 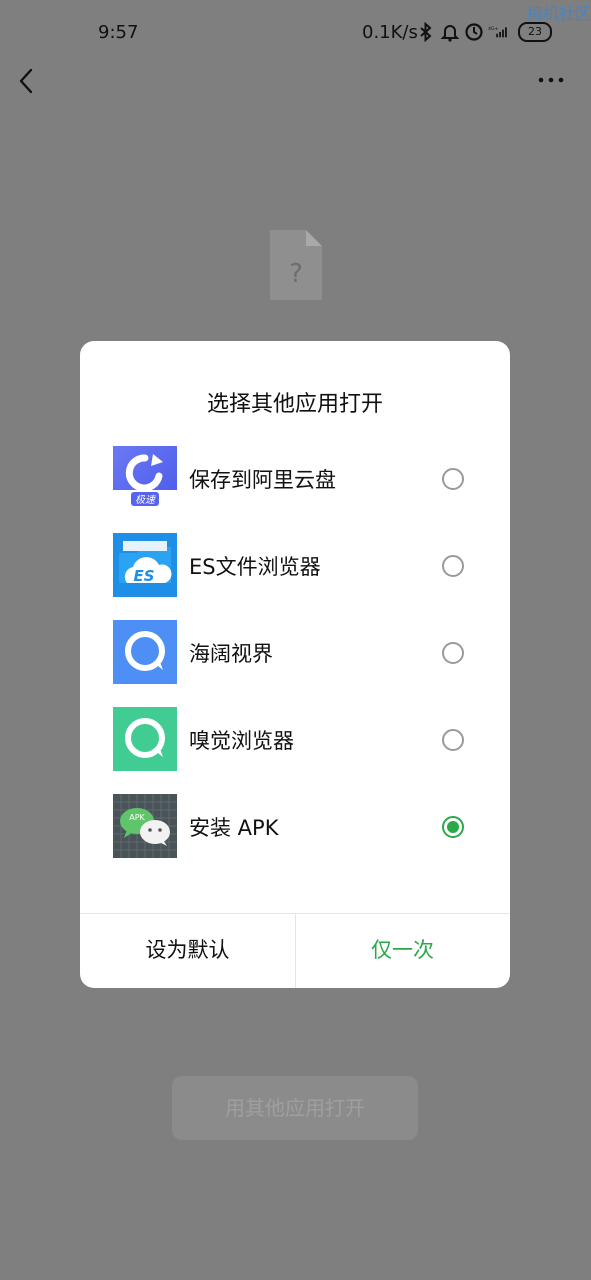 What do you see at coordinates (295, 32) in the screenshot?
I see `status-bar: 9:57 0.1K/s 4G+ 23 搞机社区` at bounding box center [295, 32].